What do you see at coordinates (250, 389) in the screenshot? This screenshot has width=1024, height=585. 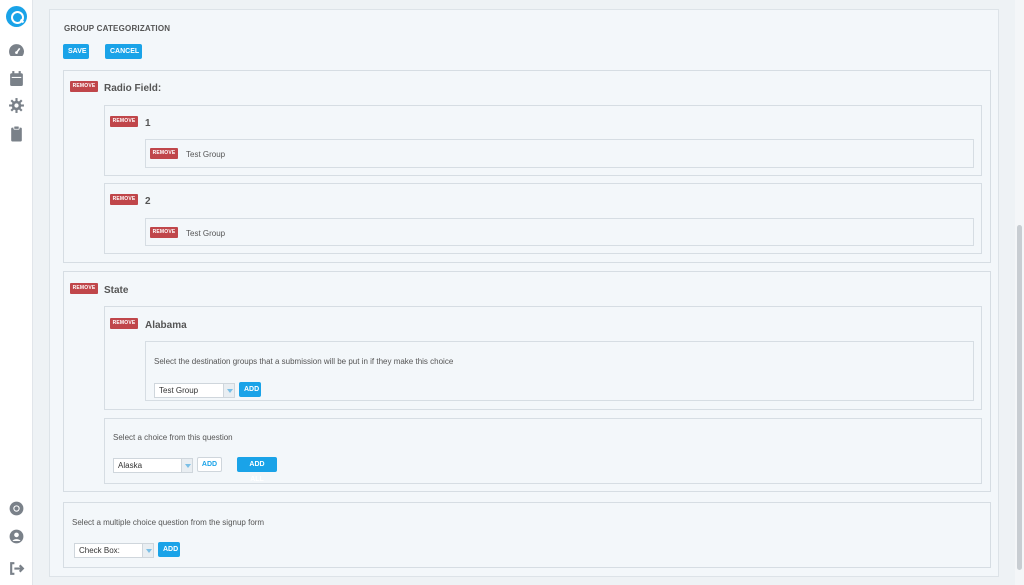 I see `add-destination-group-button: ADD` at bounding box center [250, 389].